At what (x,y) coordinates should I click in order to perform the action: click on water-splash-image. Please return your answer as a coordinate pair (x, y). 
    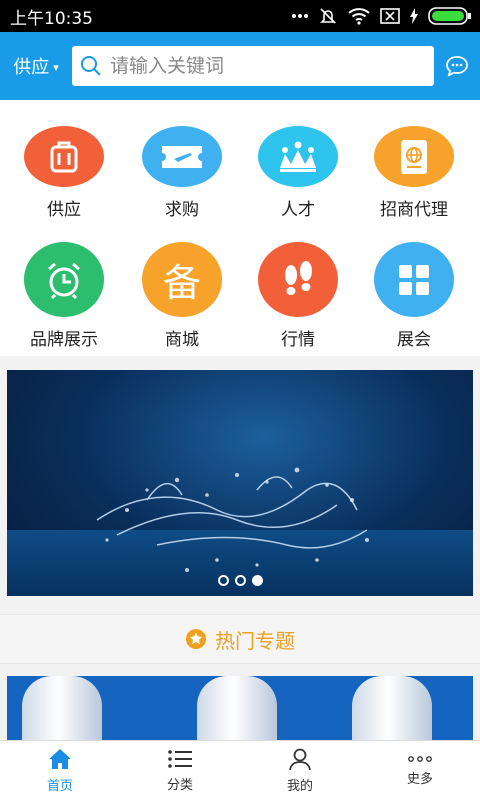
    Looking at the image, I should click on (232, 519).